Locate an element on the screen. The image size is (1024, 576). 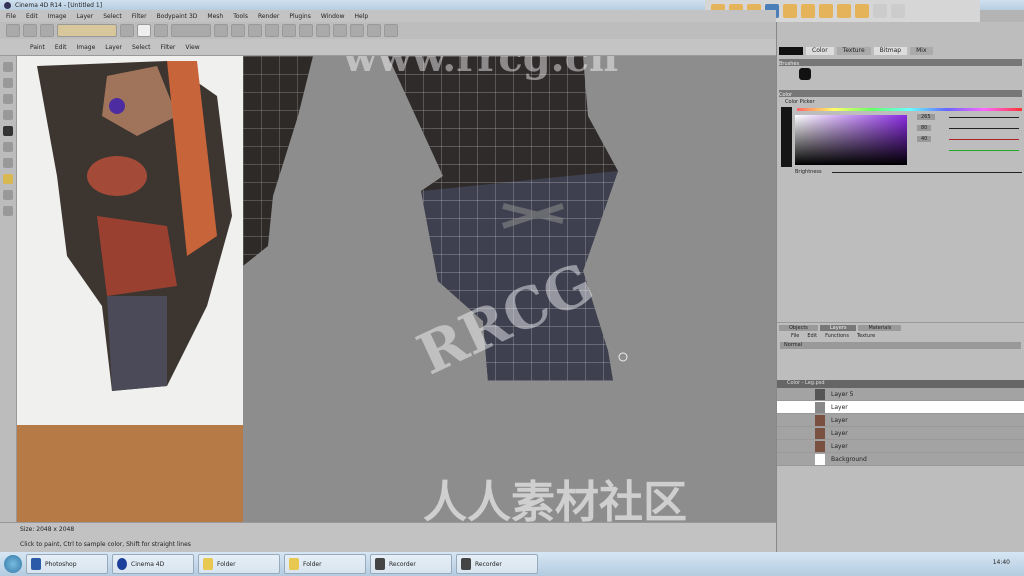
menu-help: Help is located at coordinates (362, 16).